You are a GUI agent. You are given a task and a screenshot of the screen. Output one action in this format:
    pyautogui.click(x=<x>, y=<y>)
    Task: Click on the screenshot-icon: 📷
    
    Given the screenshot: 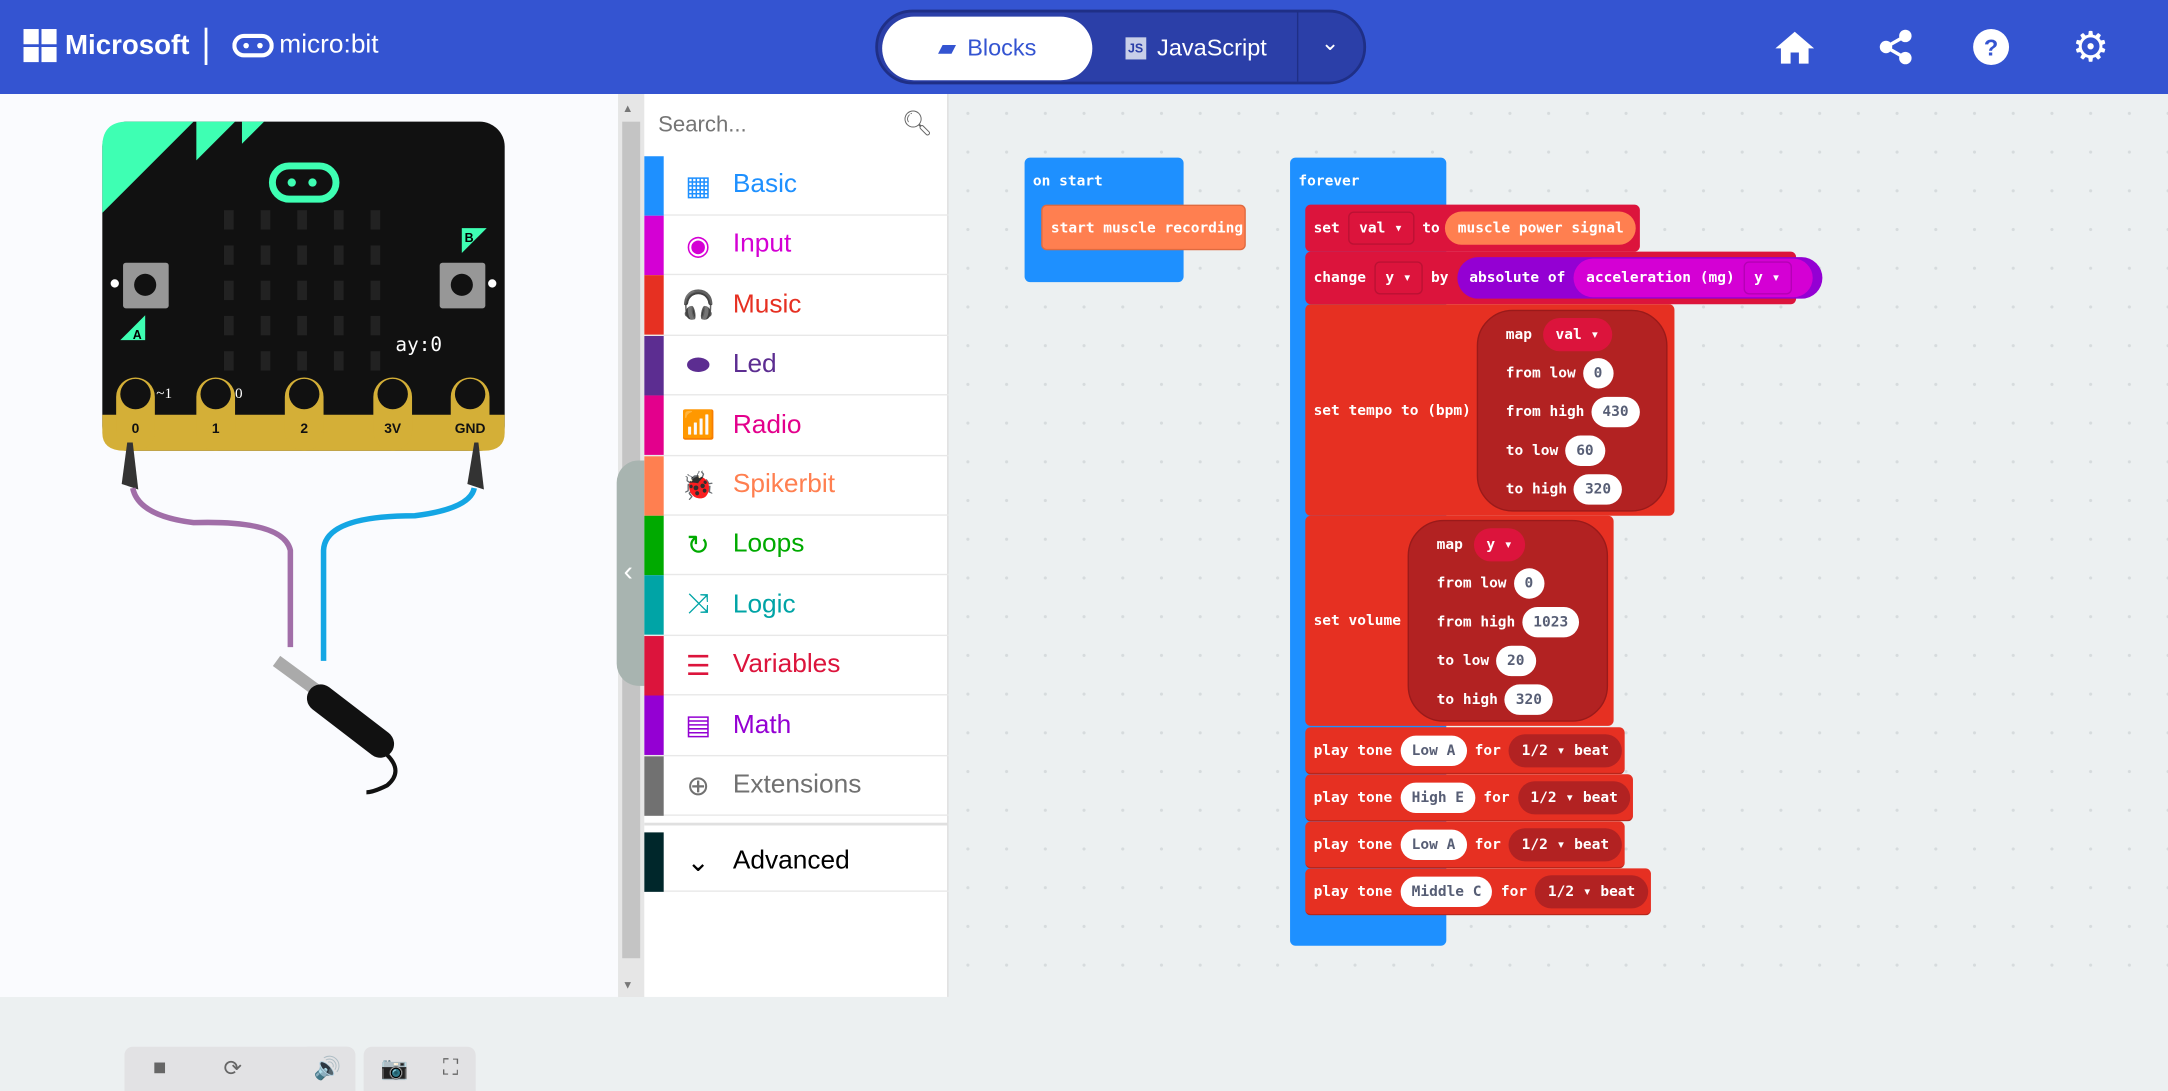 What is the action you would take?
    pyautogui.click(x=395, y=1069)
    